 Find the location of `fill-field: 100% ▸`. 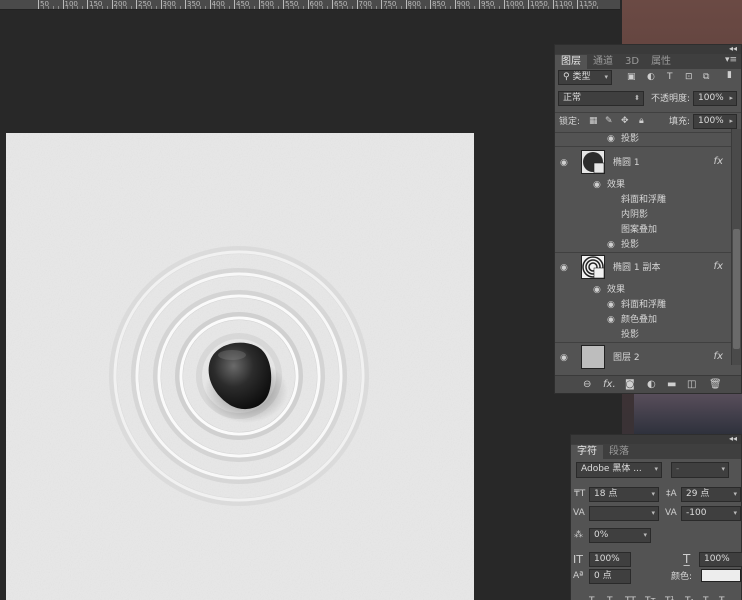

fill-field: 100% ▸ is located at coordinates (715, 121).